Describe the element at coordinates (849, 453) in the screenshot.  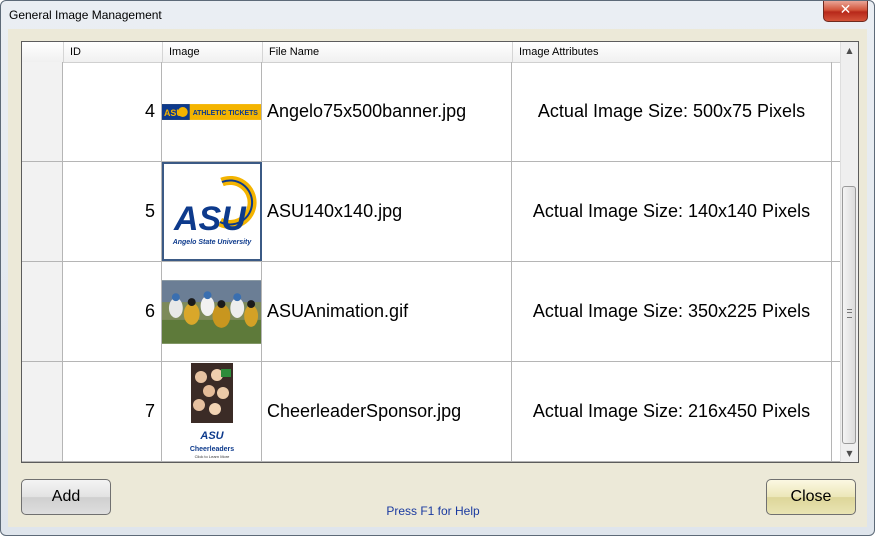
I see `scroll-down-icon: ▼` at that location.